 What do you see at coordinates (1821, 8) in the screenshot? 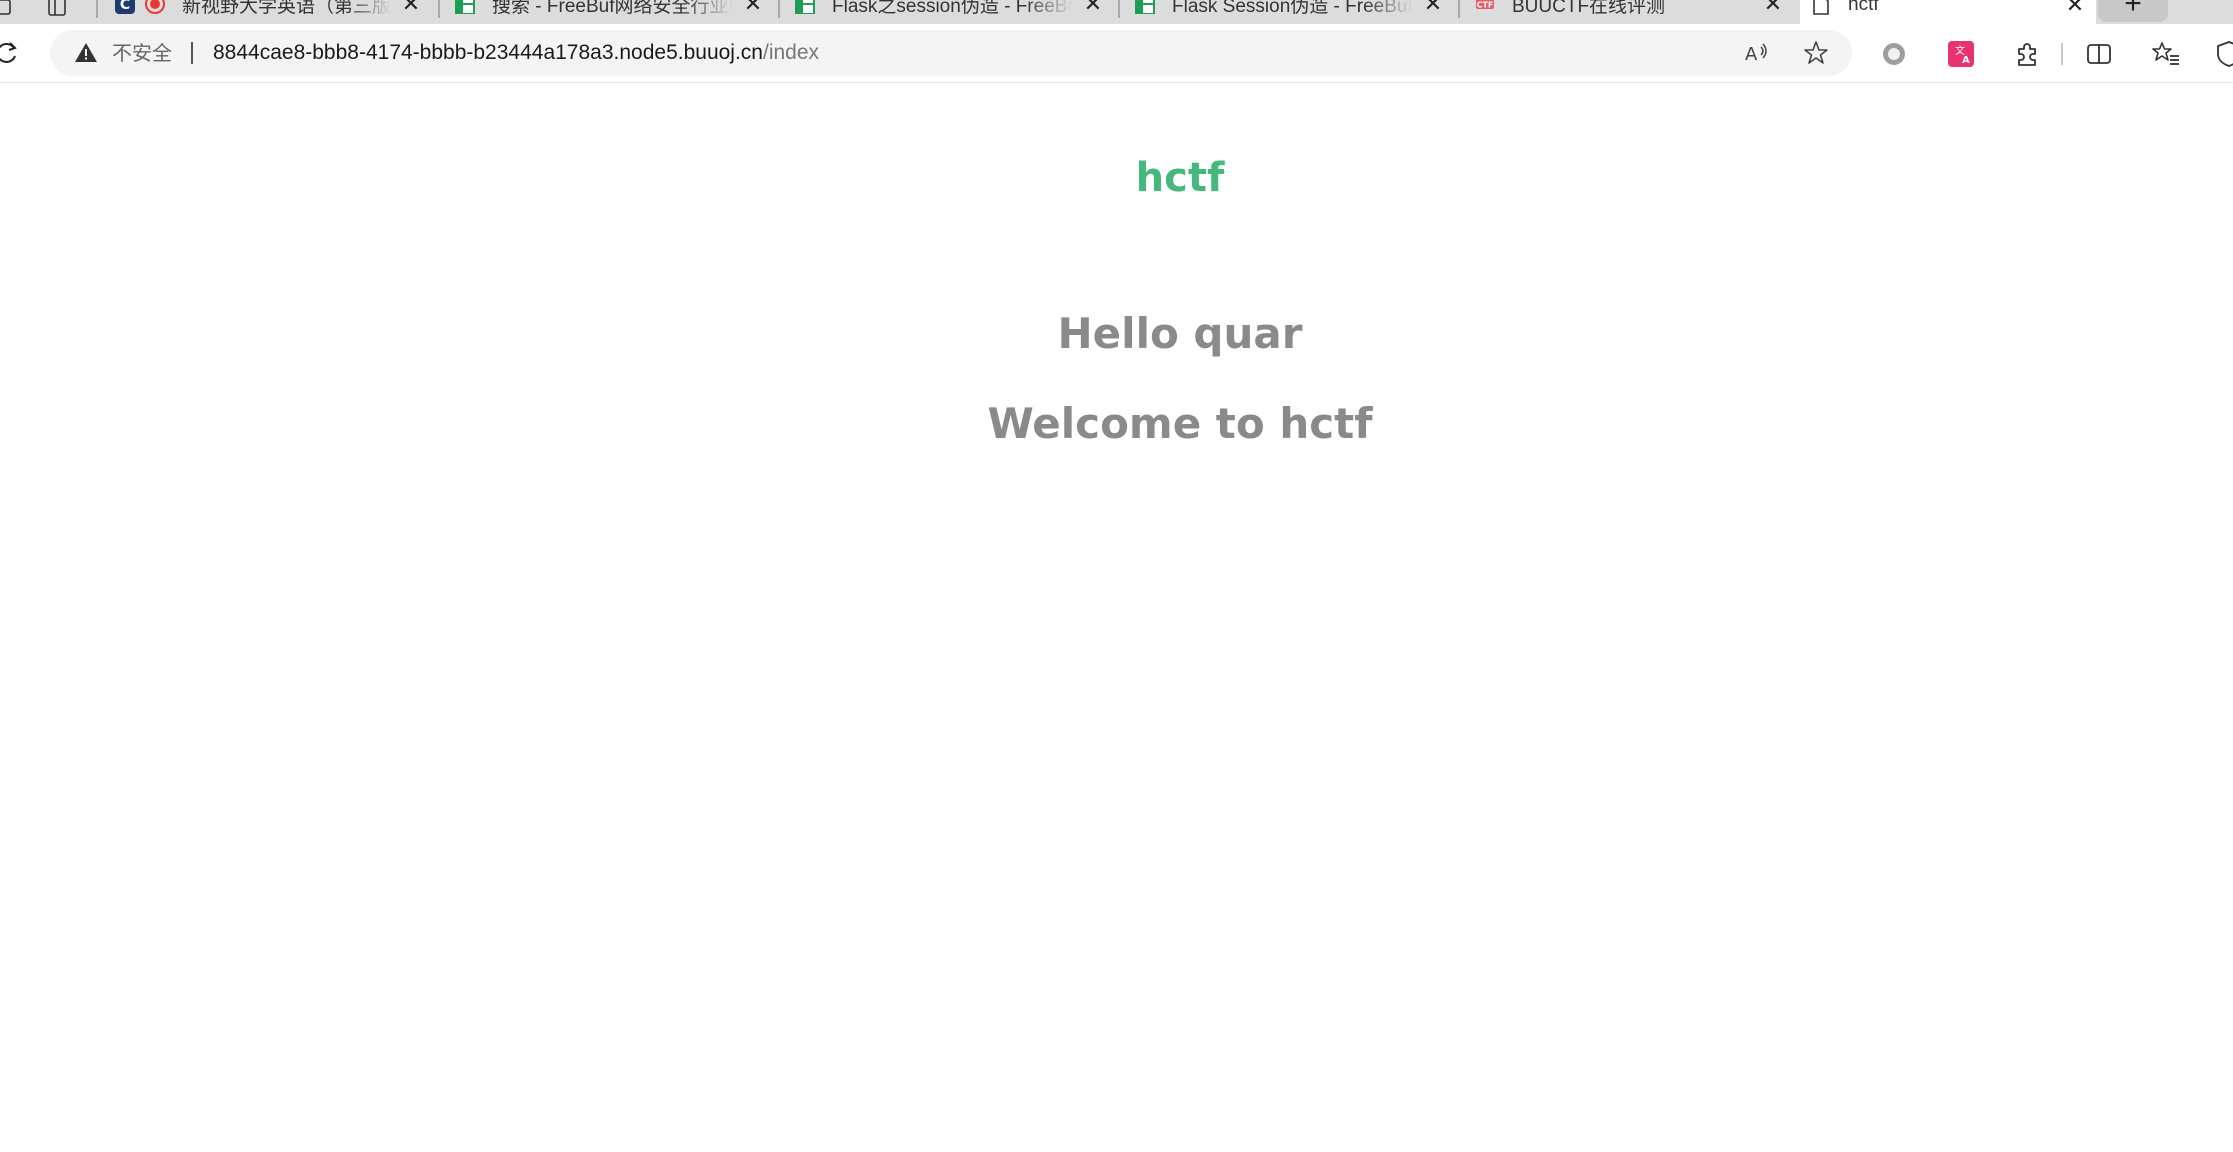
I see `page-icon` at bounding box center [1821, 8].